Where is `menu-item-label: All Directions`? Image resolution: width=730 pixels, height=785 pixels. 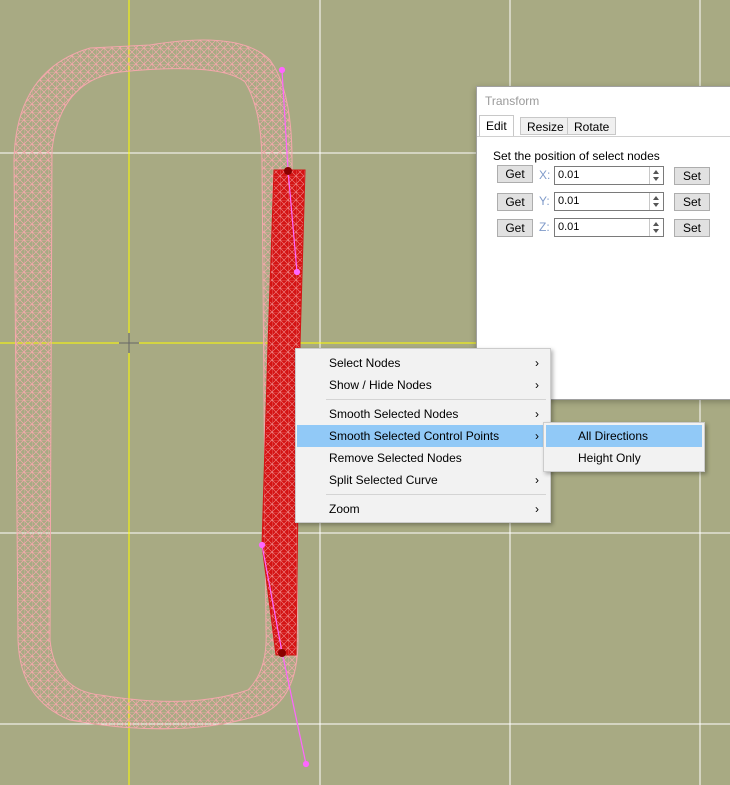 menu-item-label: All Directions is located at coordinates (613, 436).